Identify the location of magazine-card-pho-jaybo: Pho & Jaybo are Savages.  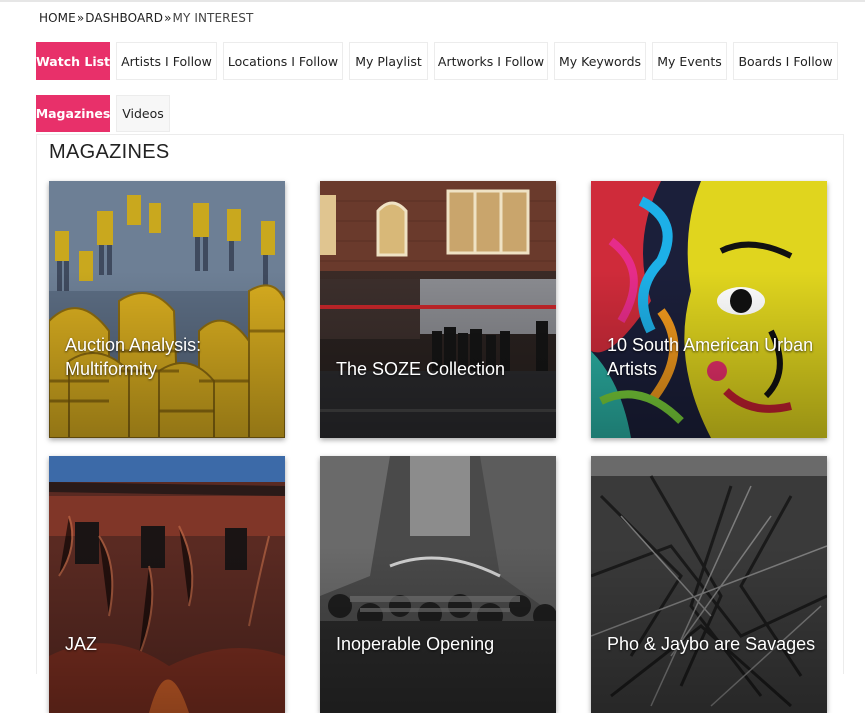
(709, 584).